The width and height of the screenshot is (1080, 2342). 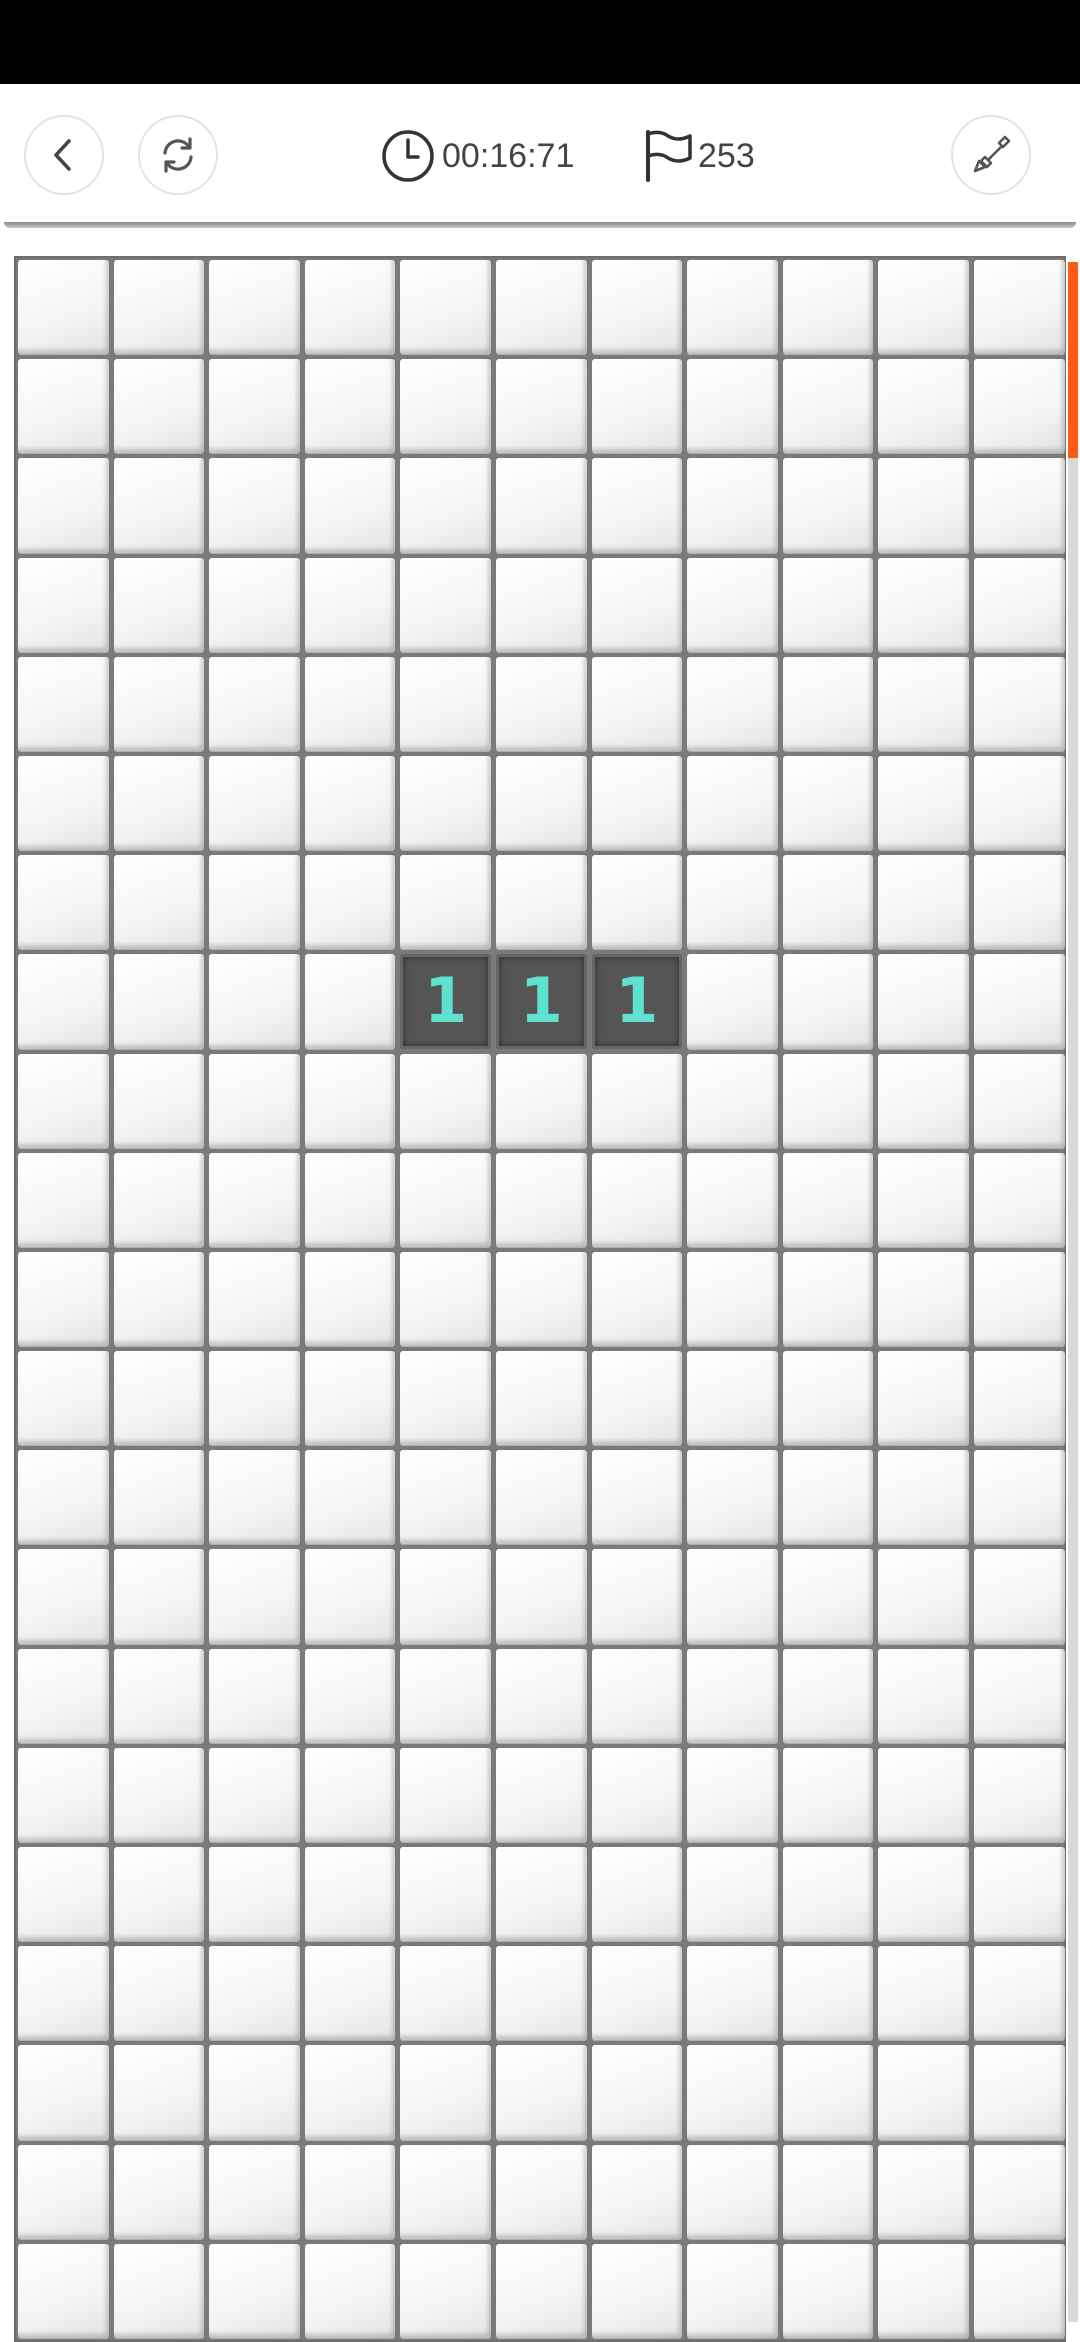 I want to click on dig-mode-toggle, so click(x=991, y=155).